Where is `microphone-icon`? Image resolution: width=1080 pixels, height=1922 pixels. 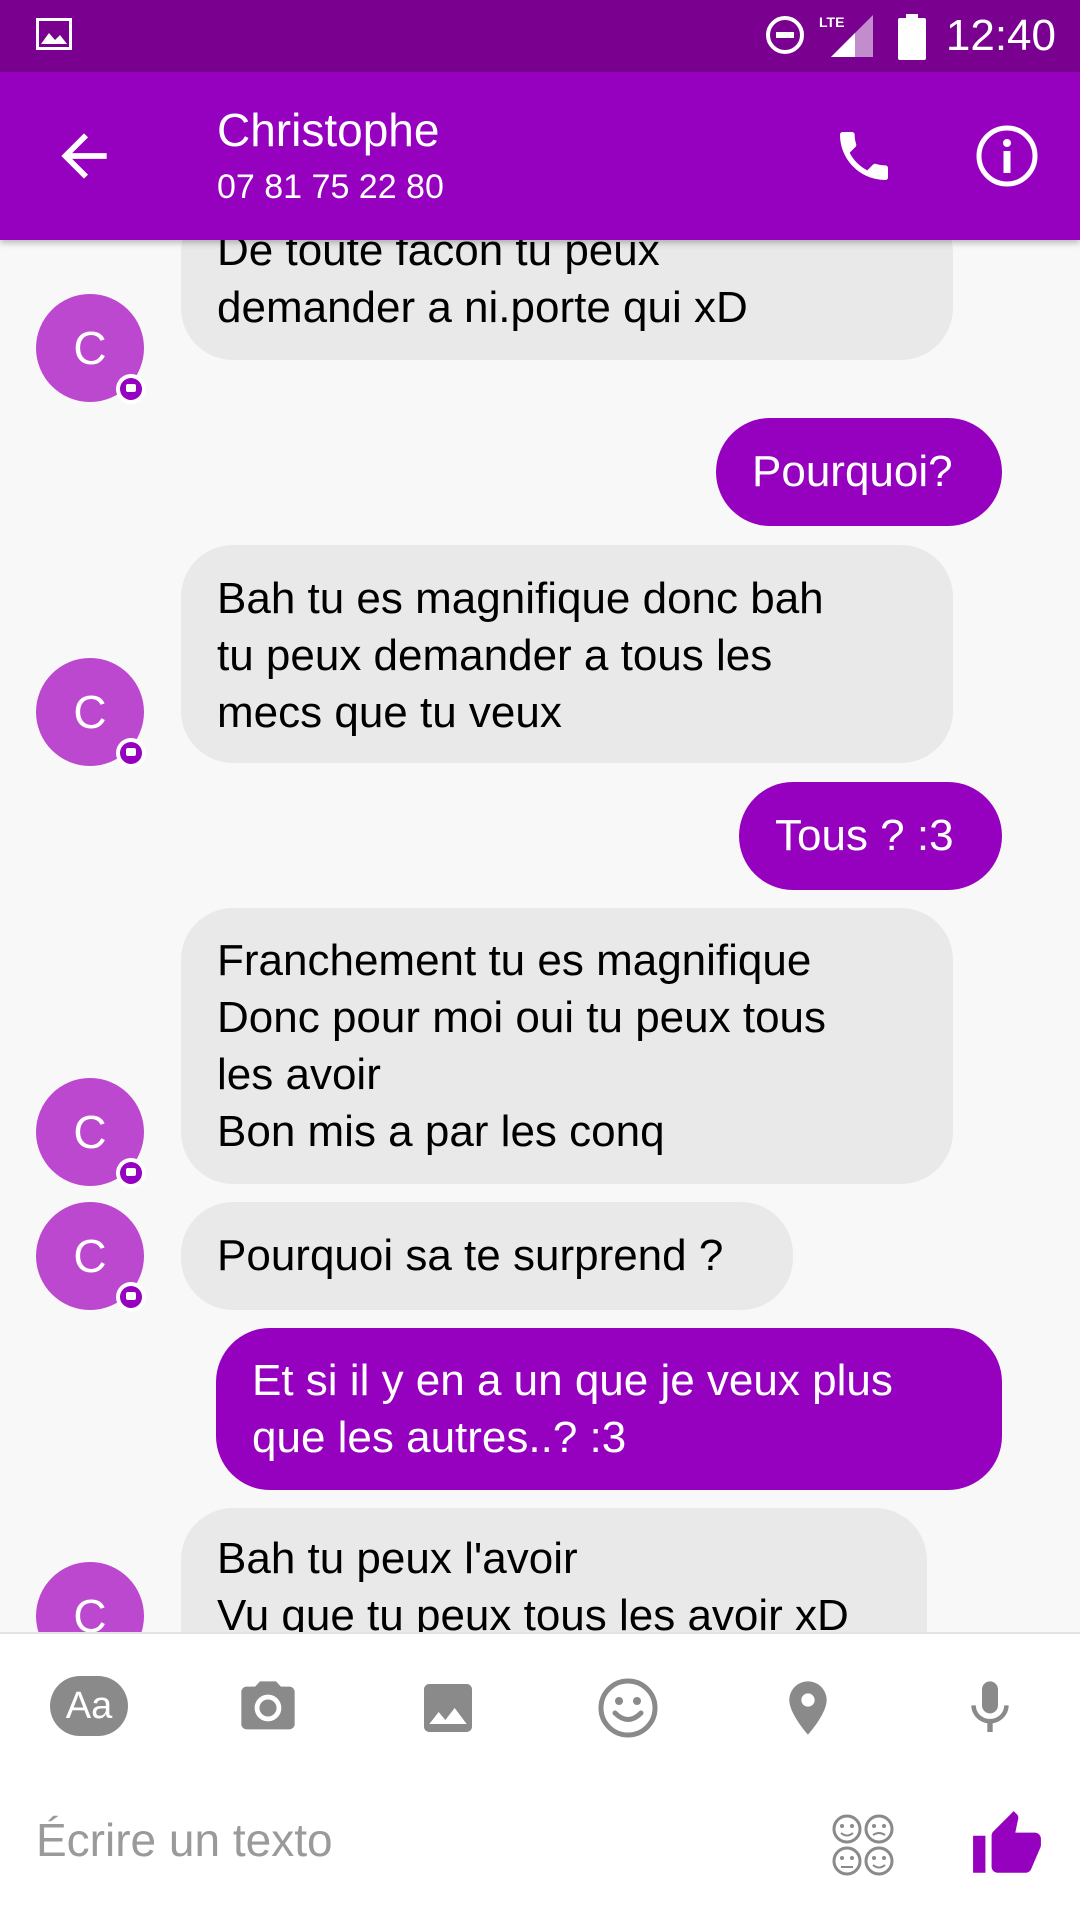
microphone-icon is located at coordinates (990, 1708).